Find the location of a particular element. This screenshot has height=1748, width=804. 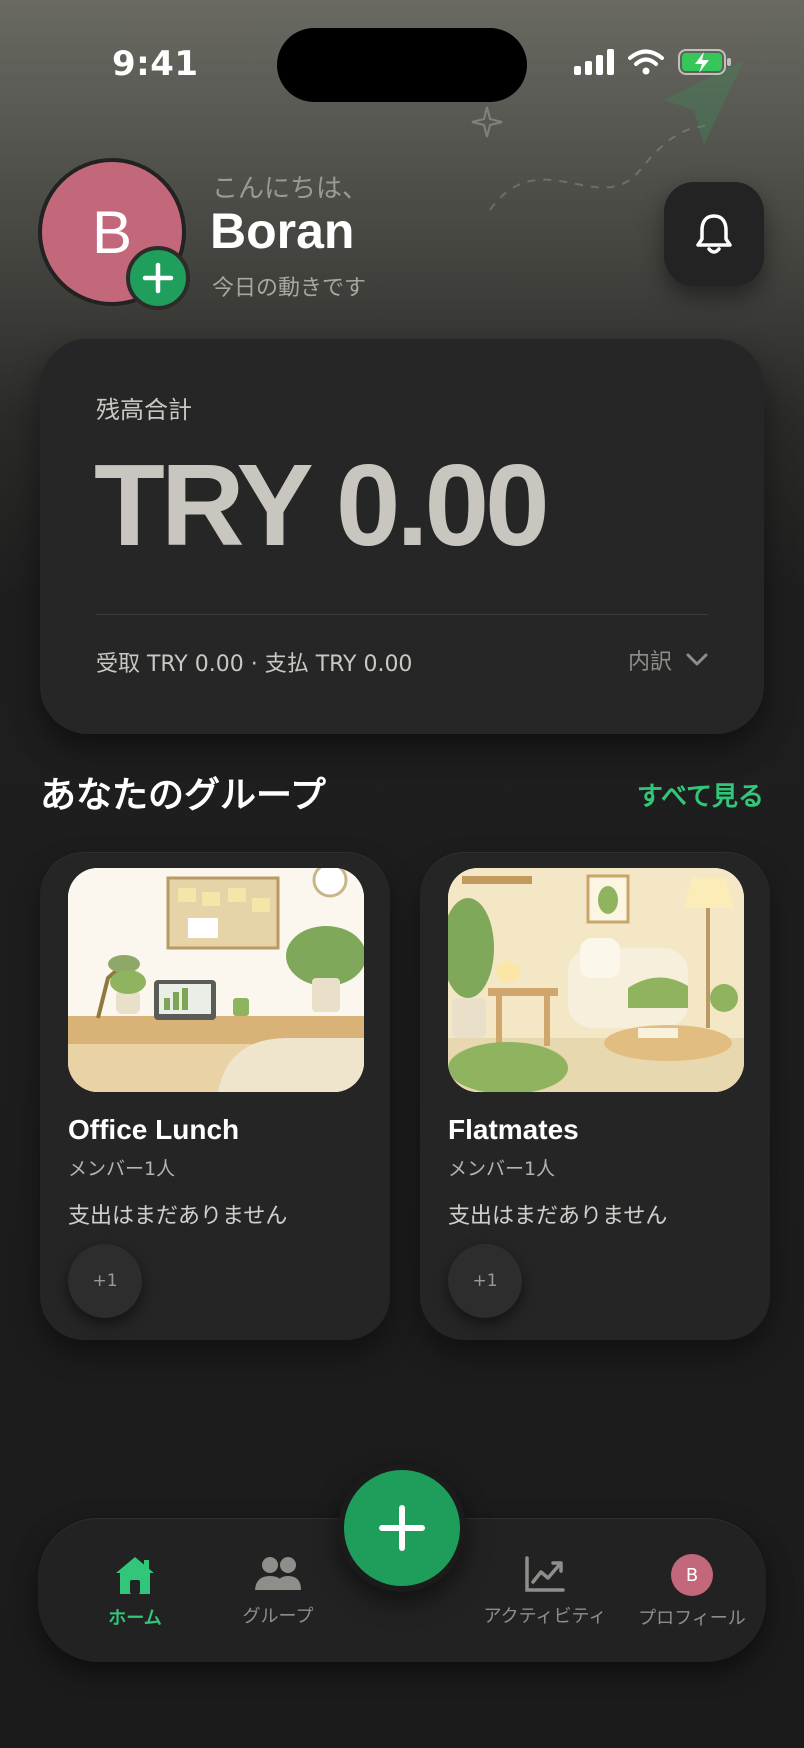

add-expense-button is located at coordinates (402, 1528).